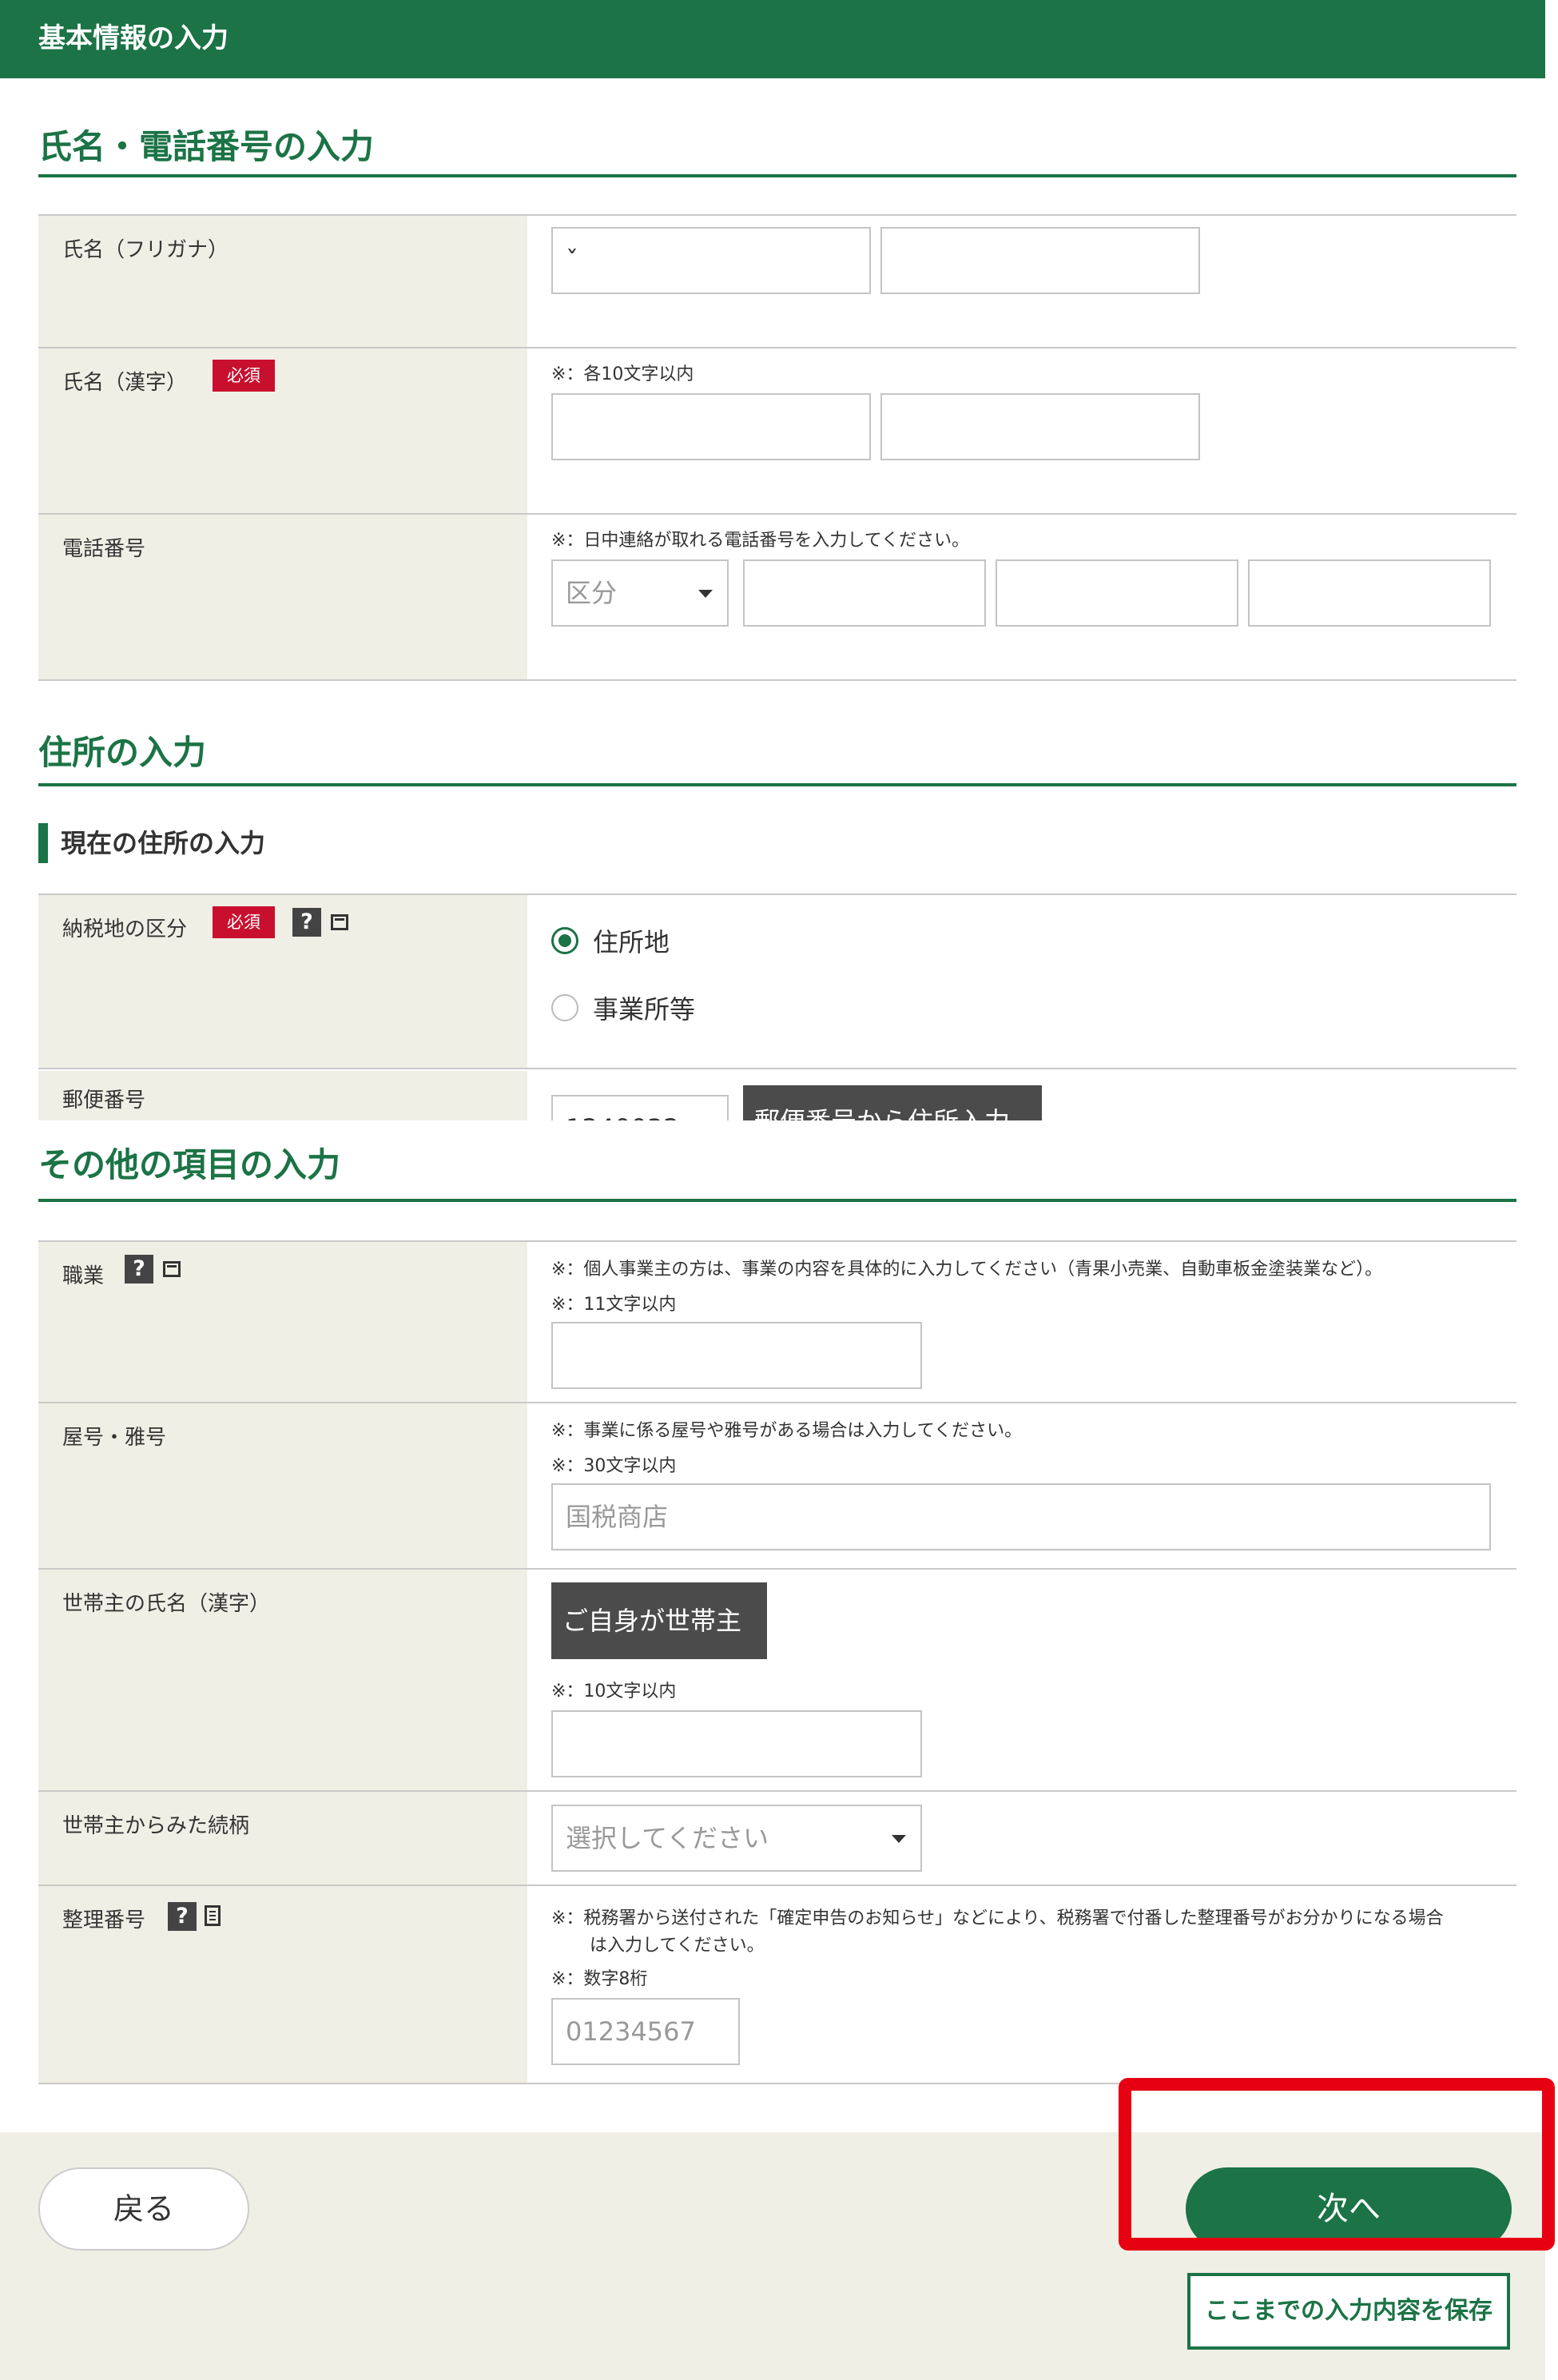 The height and width of the screenshot is (2380, 1558). I want to click on label-kanji-name: 氏名（漢字）, so click(125, 383).